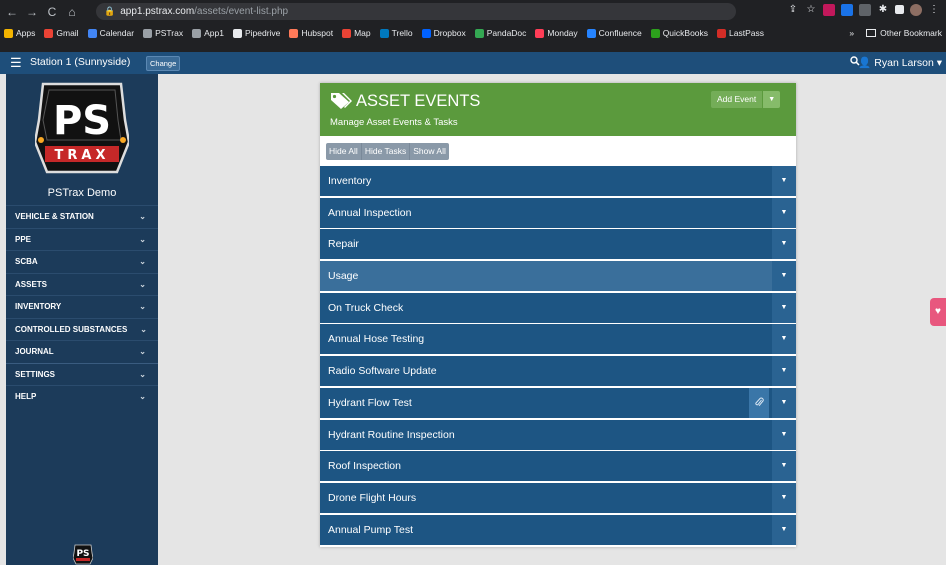  Describe the element at coordinates (19, 33) in the screenshot. I see `bookmark-apps: Apps` at that location.